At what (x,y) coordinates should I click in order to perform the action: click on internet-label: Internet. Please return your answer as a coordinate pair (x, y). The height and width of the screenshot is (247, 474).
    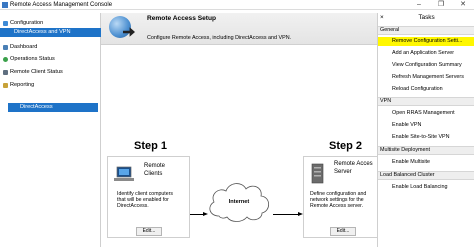
    Looking at the image, I should click on (239, 202).